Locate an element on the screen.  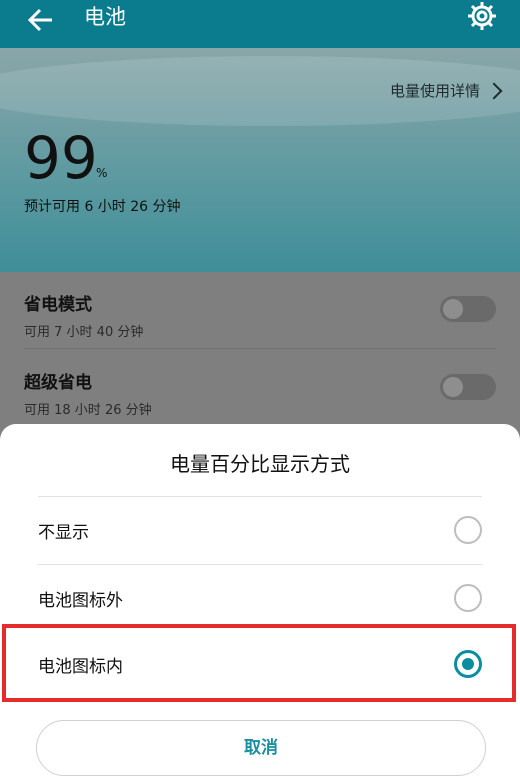
battery-usage-details-label: 电量使用详情 is located at coordinates (434, 91).